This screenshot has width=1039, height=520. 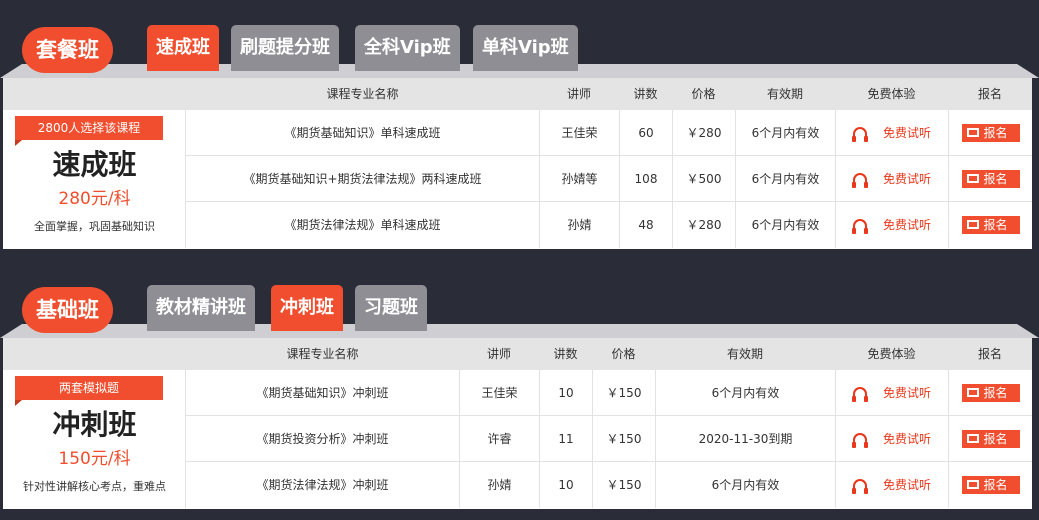 I want to click on table-row: 《期货基础知识》冲刺班 王佳荣 10 ￥150 6个月内有效 免费试听 报名, so click(x=609, y=393).